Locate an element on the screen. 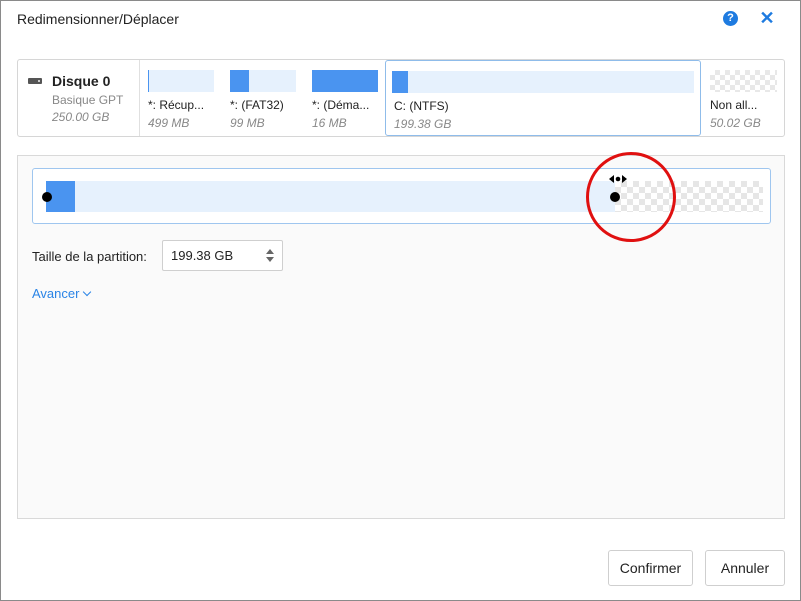 The image size is (801, 601). stepper-up-icon is located at coordinates (270, 251).